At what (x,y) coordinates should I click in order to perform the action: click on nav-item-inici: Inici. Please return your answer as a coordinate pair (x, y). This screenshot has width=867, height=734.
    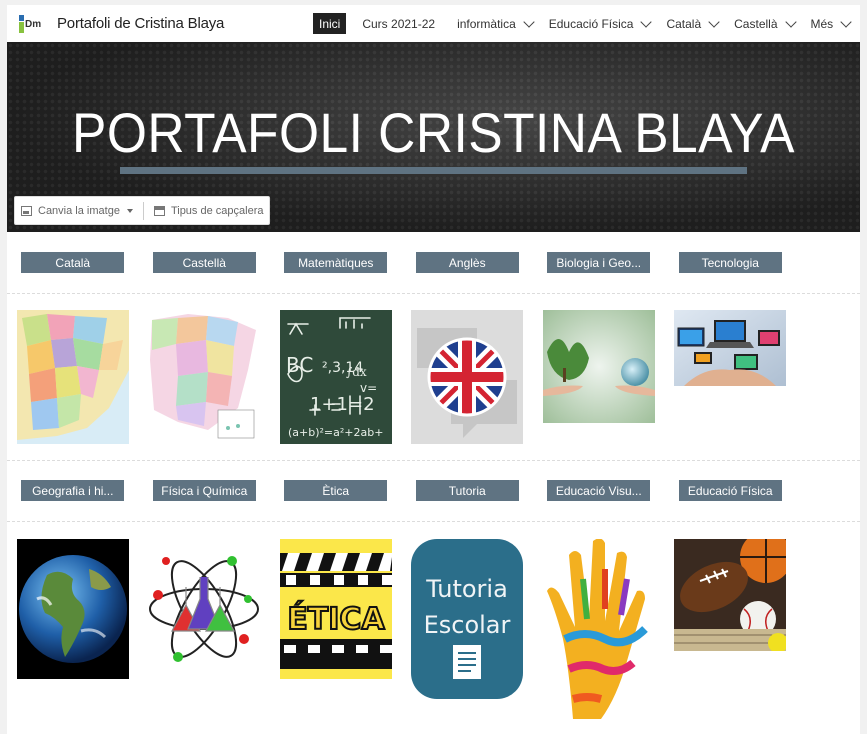
    Looking at the image, I should click on (330, 23).